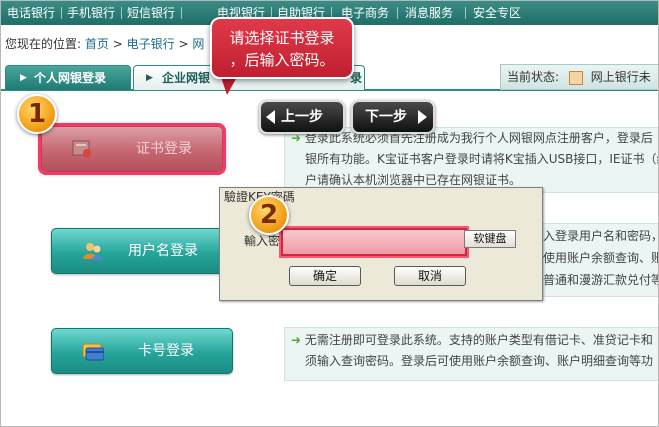 The image size is (659, 427). I want to click on breadcrumb-home-link: 首页, so click(97, 44).